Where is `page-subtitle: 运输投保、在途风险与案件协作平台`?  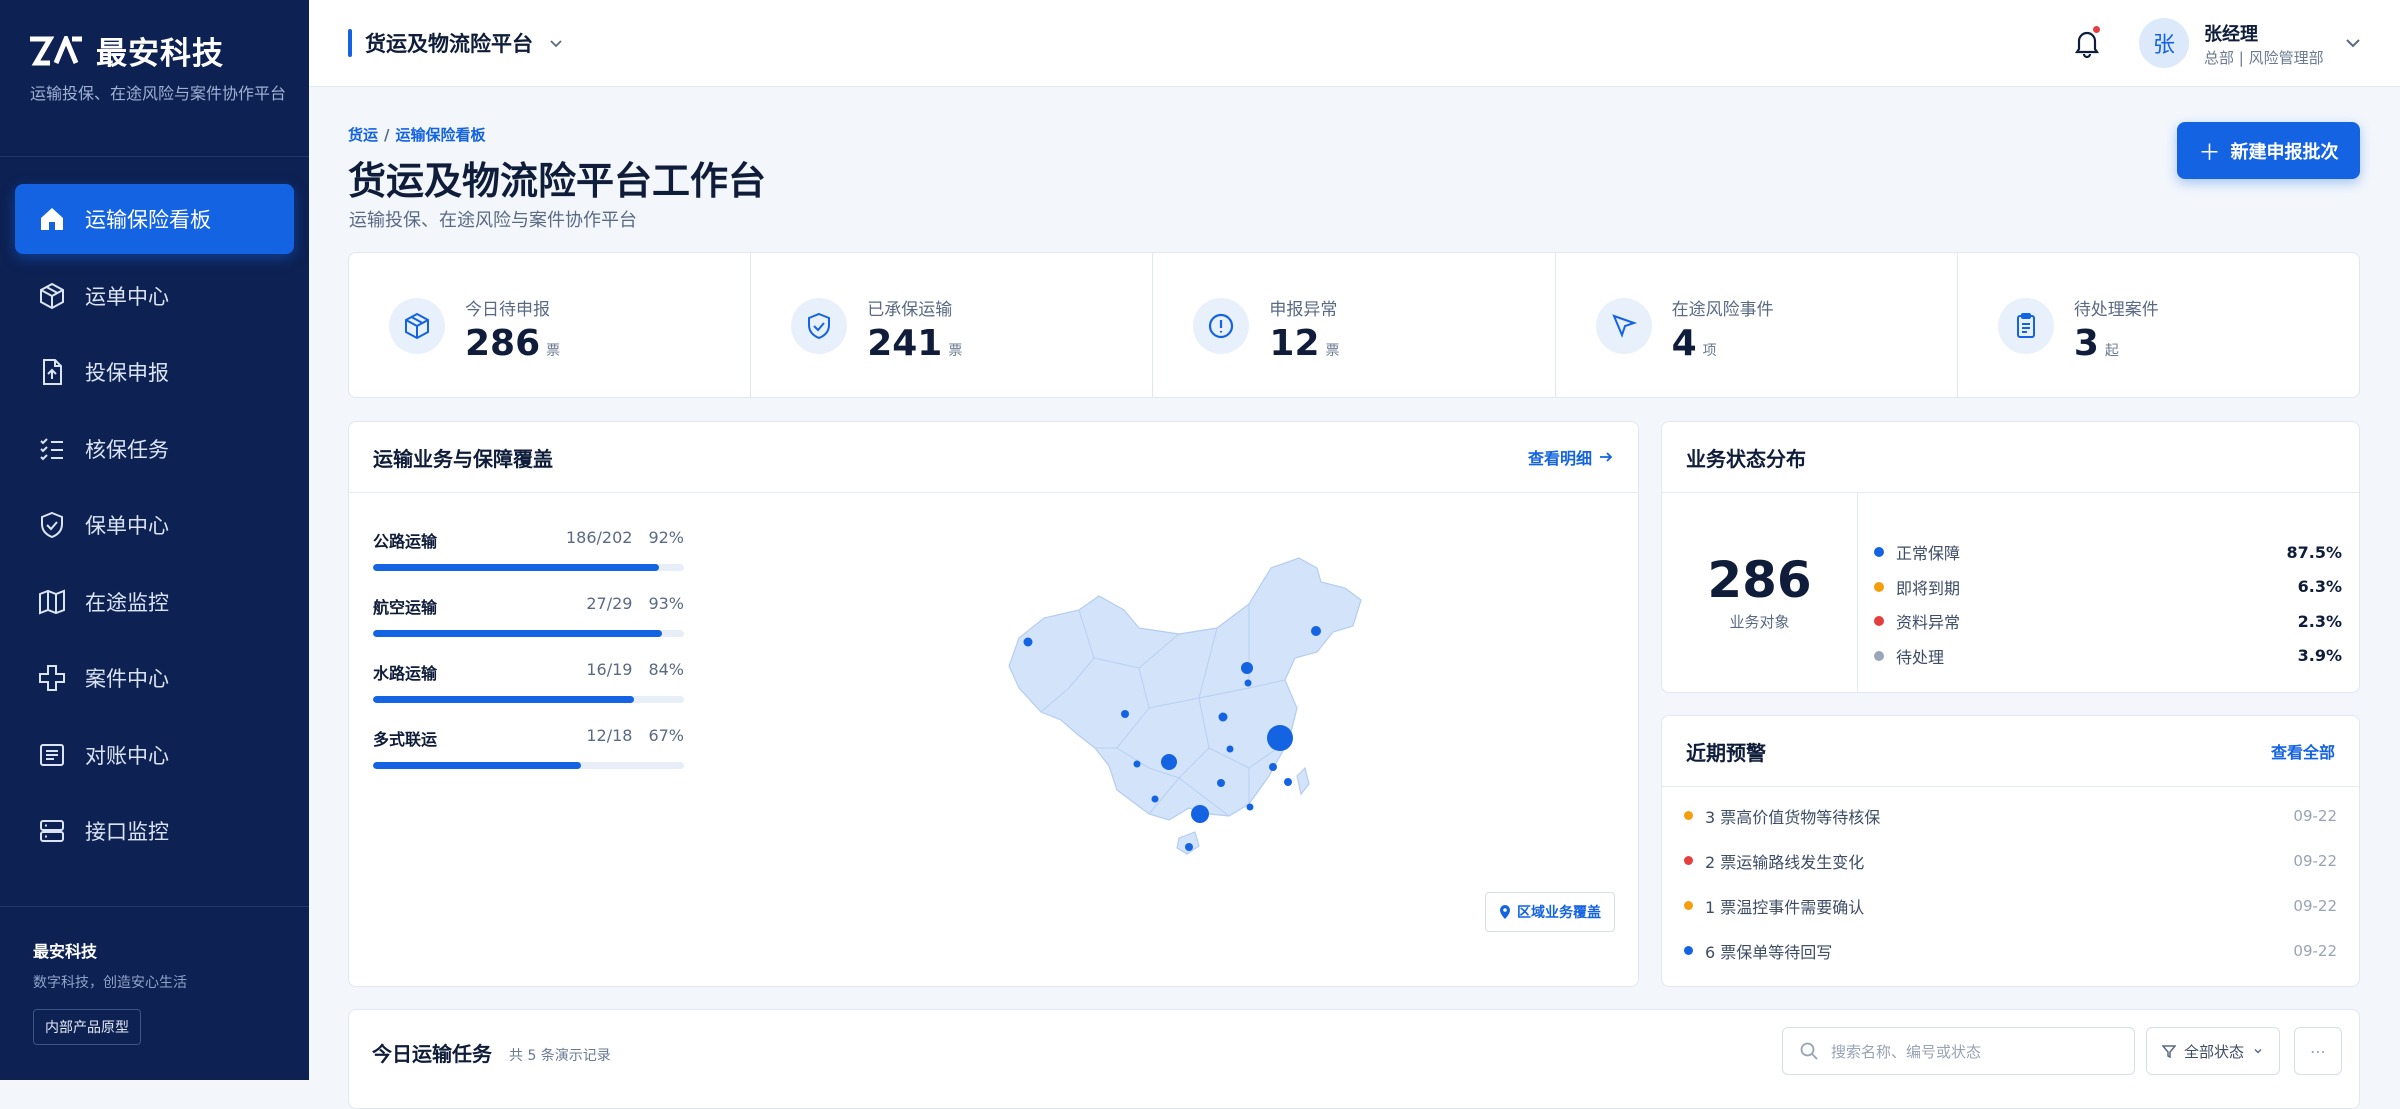
page-subtitle: 运输投保、在途风险与案件协作平台 is located at coordinates (493, 220).